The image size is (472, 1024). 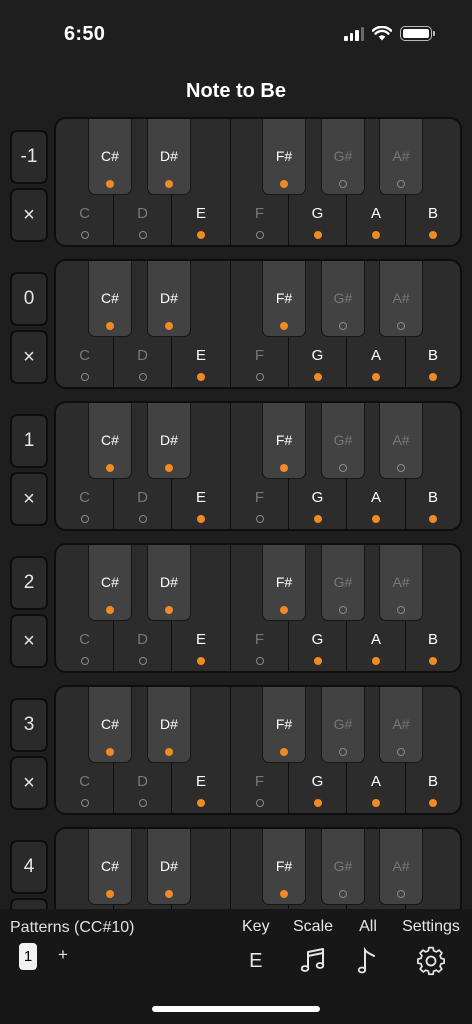 What do you see at coordinates (354, 33) in the screenshot?
I see `cellular-signal-icon` at bounding box center [354, 33].